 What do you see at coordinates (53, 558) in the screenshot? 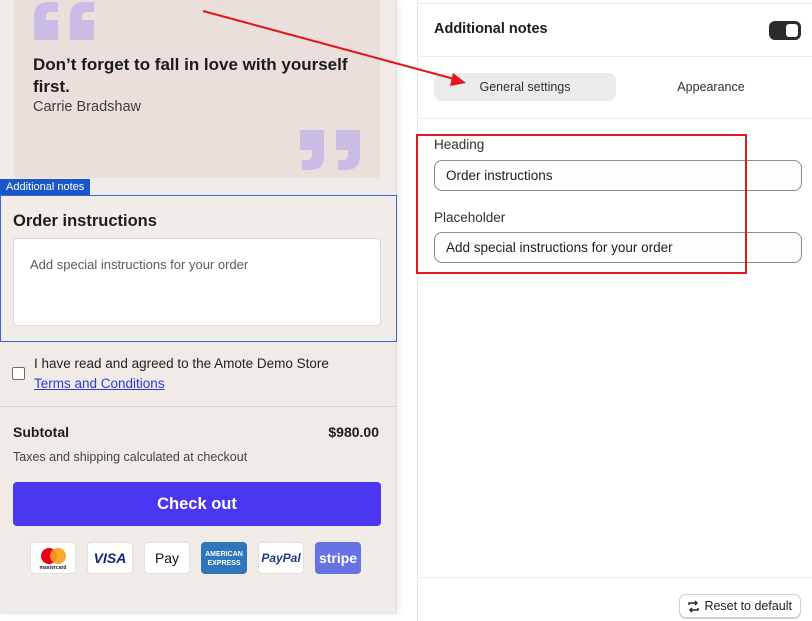
I see `mastercard-icon: mastercard` at bounding box center [53, 558].